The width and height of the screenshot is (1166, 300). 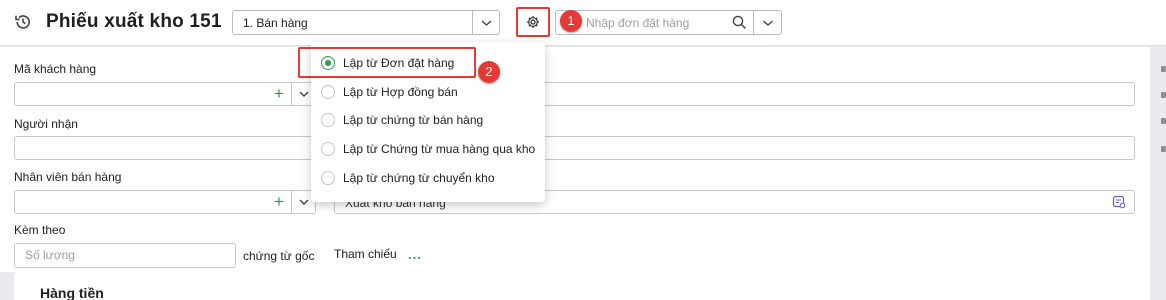 What do you see at coordinates (279, 256) in the screenshot?
I see `original-docs-label: chứng từ gốc` at bounding box center [279, 256].